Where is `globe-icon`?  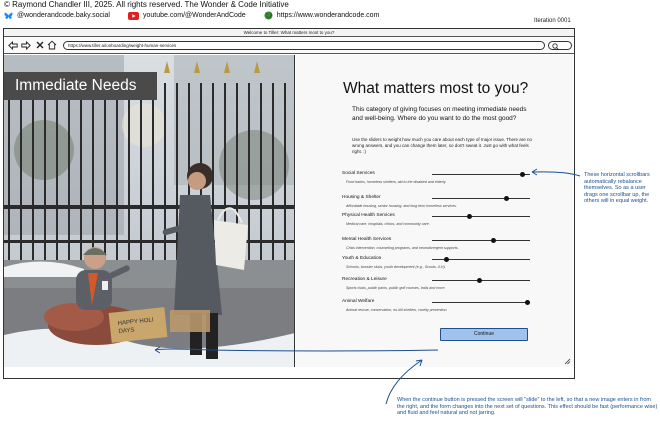 globe-icon is located at coordinates (268, 15).